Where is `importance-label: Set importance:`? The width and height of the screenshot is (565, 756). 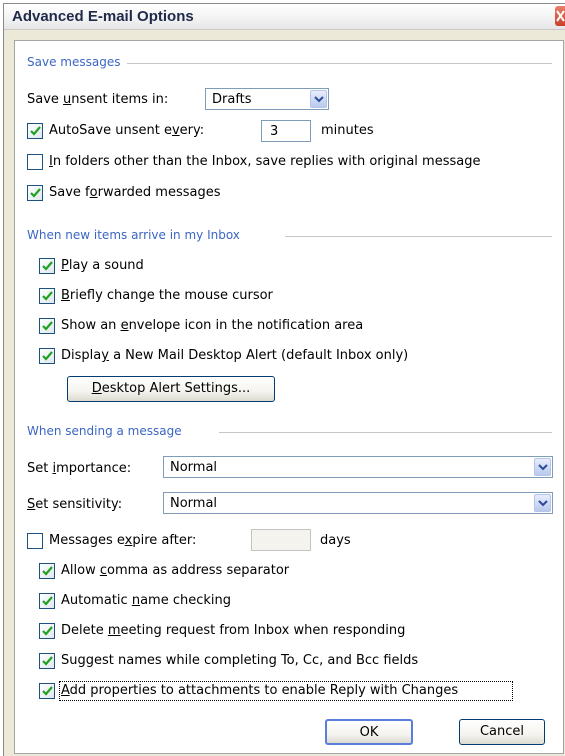
importance-label: Set importance: is located at coordinates (79, 468).